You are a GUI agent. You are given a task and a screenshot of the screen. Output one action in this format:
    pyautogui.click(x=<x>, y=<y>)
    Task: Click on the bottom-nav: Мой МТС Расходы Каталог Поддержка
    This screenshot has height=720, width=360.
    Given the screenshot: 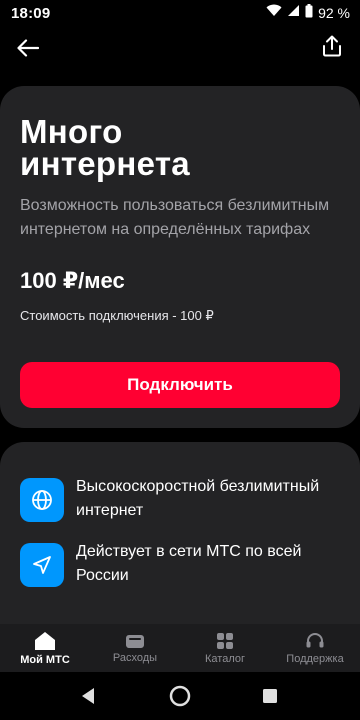 What is the action you would take?
    pyautogui.click(x=180, y=648)
    